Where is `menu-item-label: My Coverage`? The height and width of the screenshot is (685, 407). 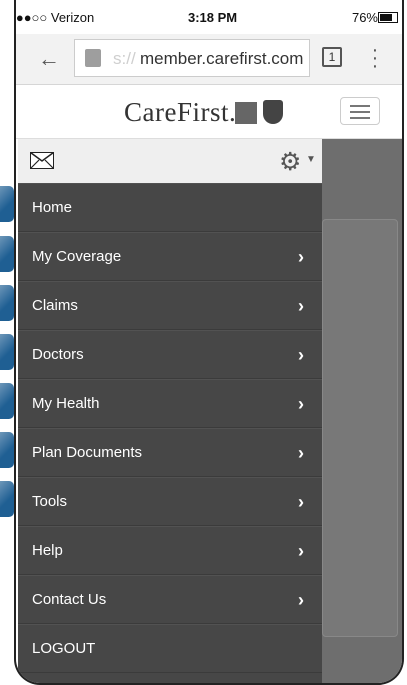
menu-item-label: My Coverage is located at coordinates (77, 256).